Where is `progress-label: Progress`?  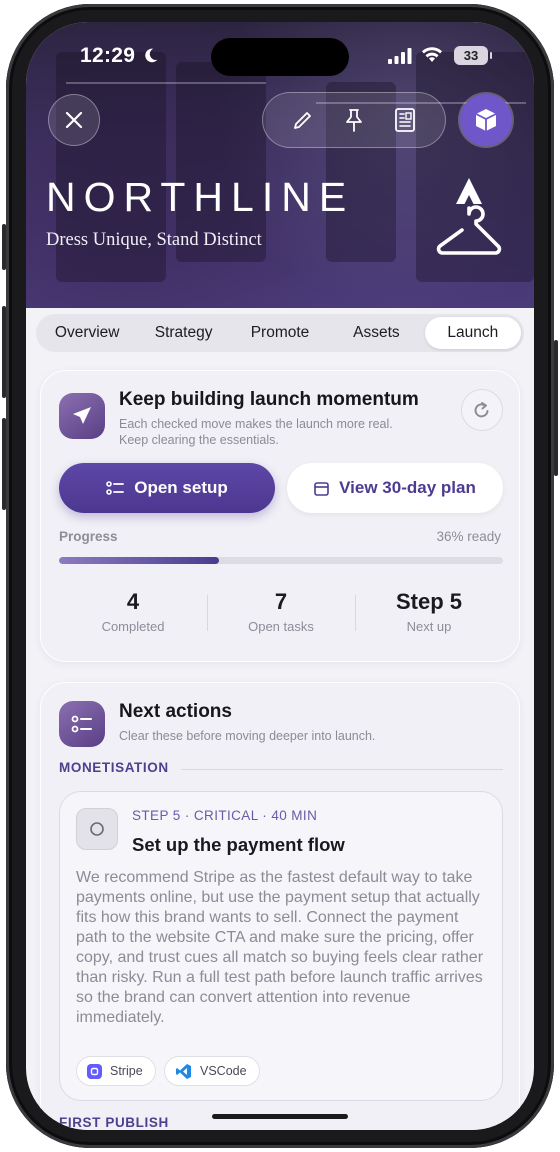
progress-label: Progress is located at coordinates (88, 536).